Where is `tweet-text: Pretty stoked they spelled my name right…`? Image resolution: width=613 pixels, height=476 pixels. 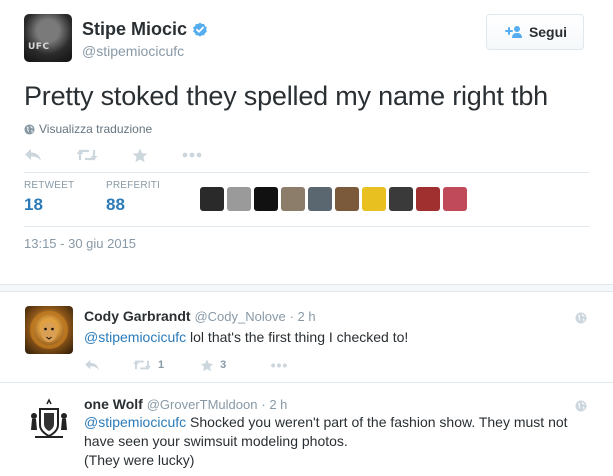
tweet-text: Pretty stoked they spelled my name right… is located at coordinates (286, 96).